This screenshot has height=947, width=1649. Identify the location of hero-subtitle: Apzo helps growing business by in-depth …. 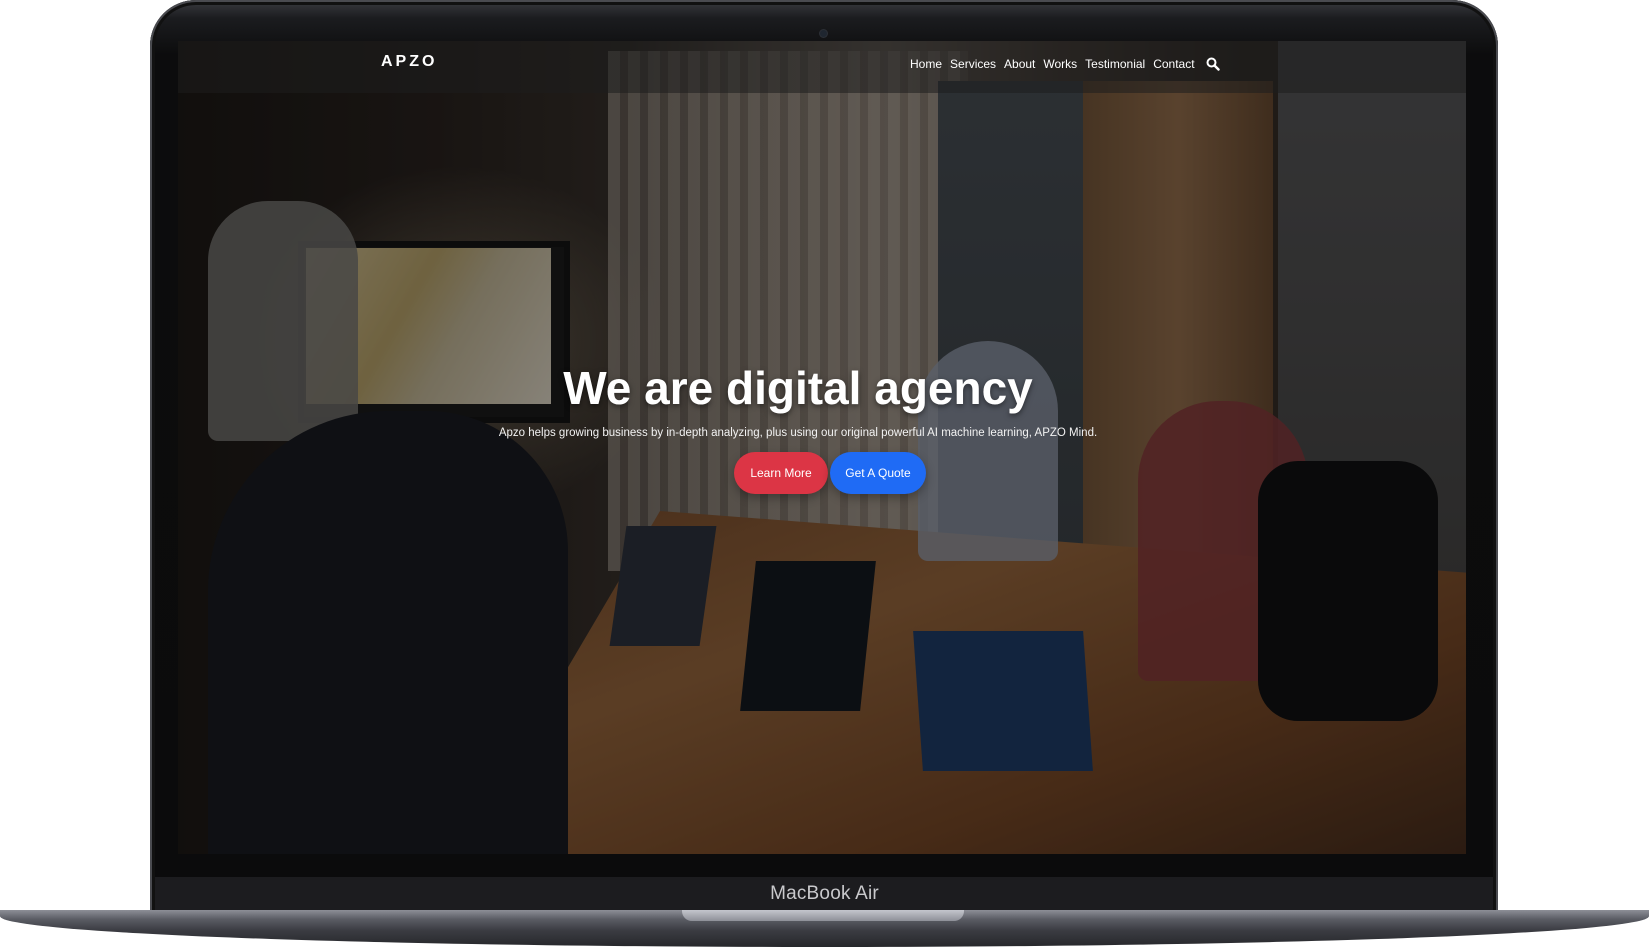
(798, 433).